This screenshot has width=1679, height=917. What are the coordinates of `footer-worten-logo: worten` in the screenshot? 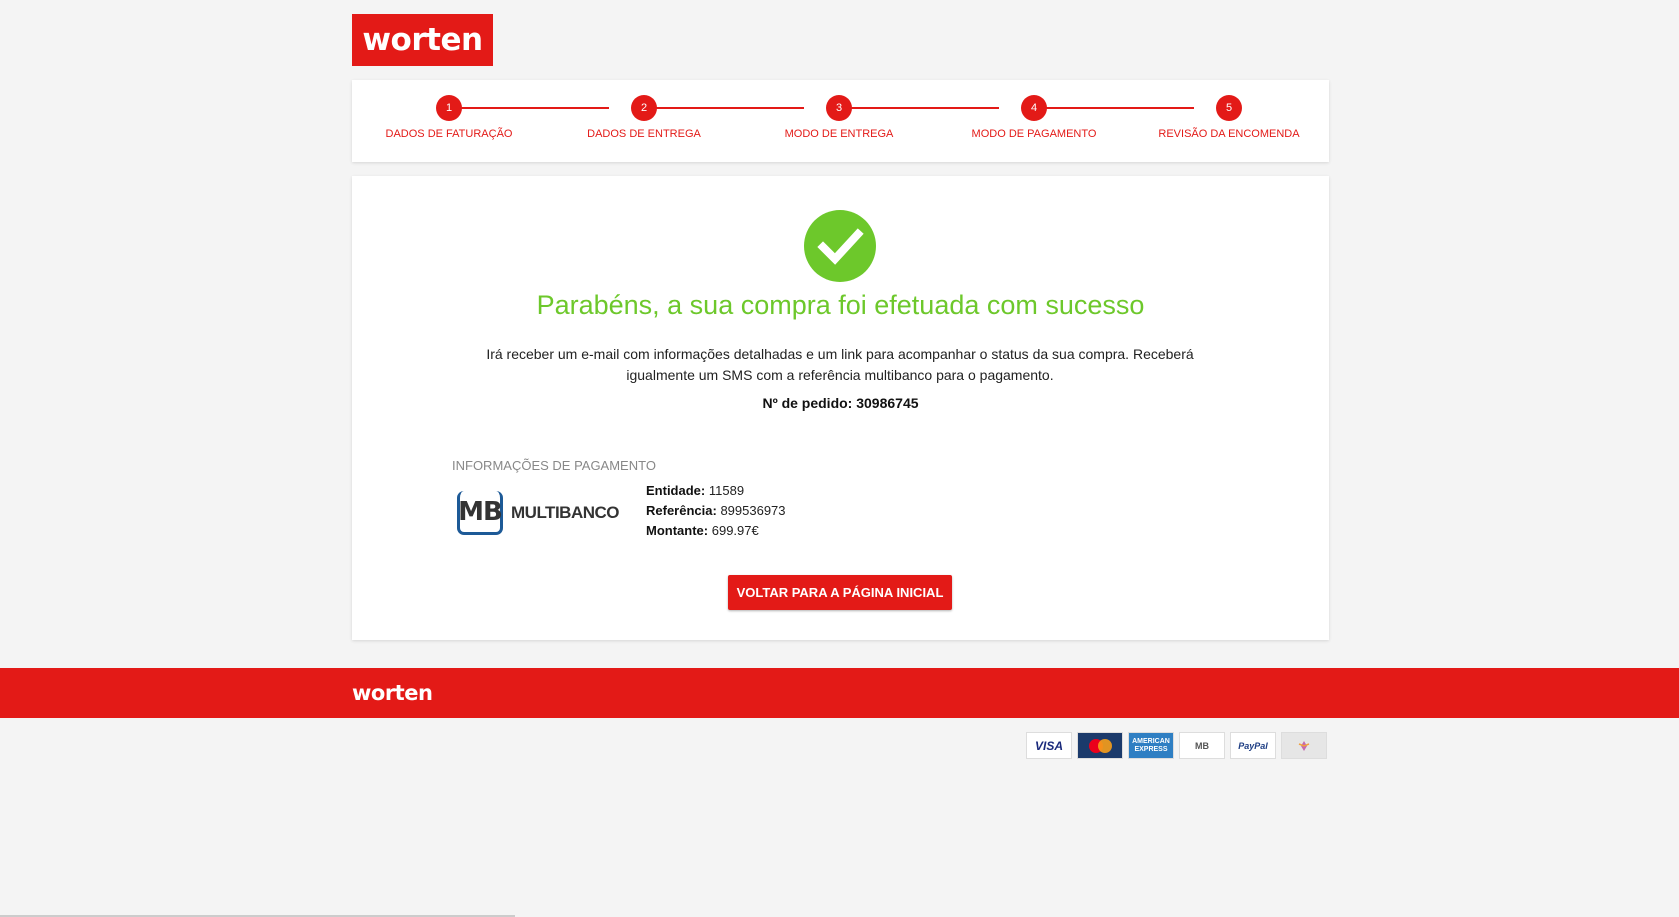 It's located at (392, 693).